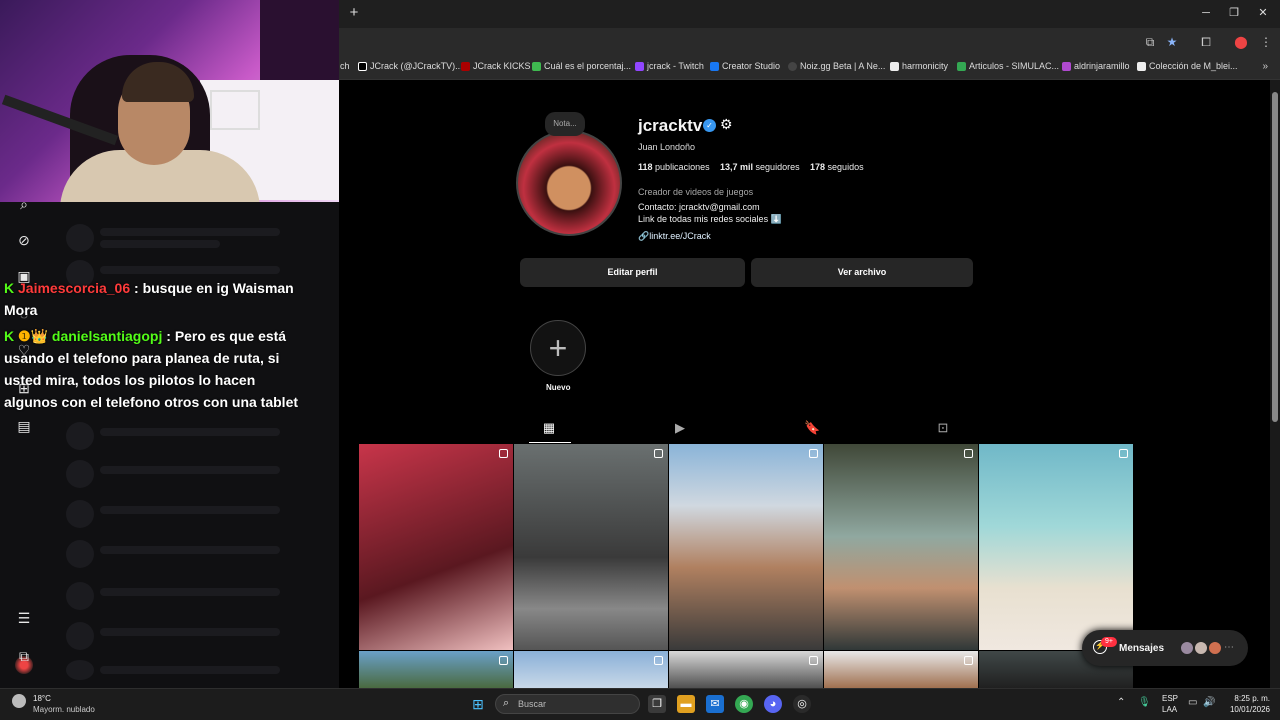 The width and height of the screenshot is (1280, 720). I want to click on minimize-icon: ─, so click(1206, 13).